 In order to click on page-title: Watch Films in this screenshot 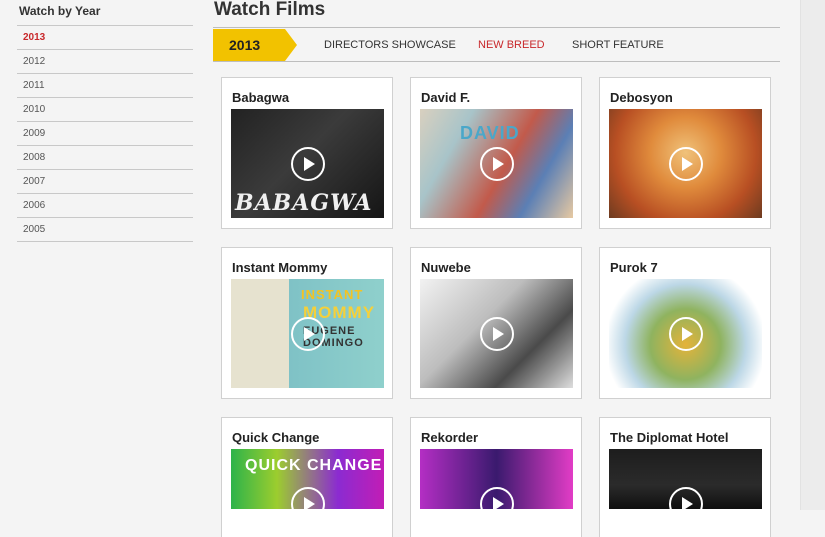, I will do `click(496, 14)`.